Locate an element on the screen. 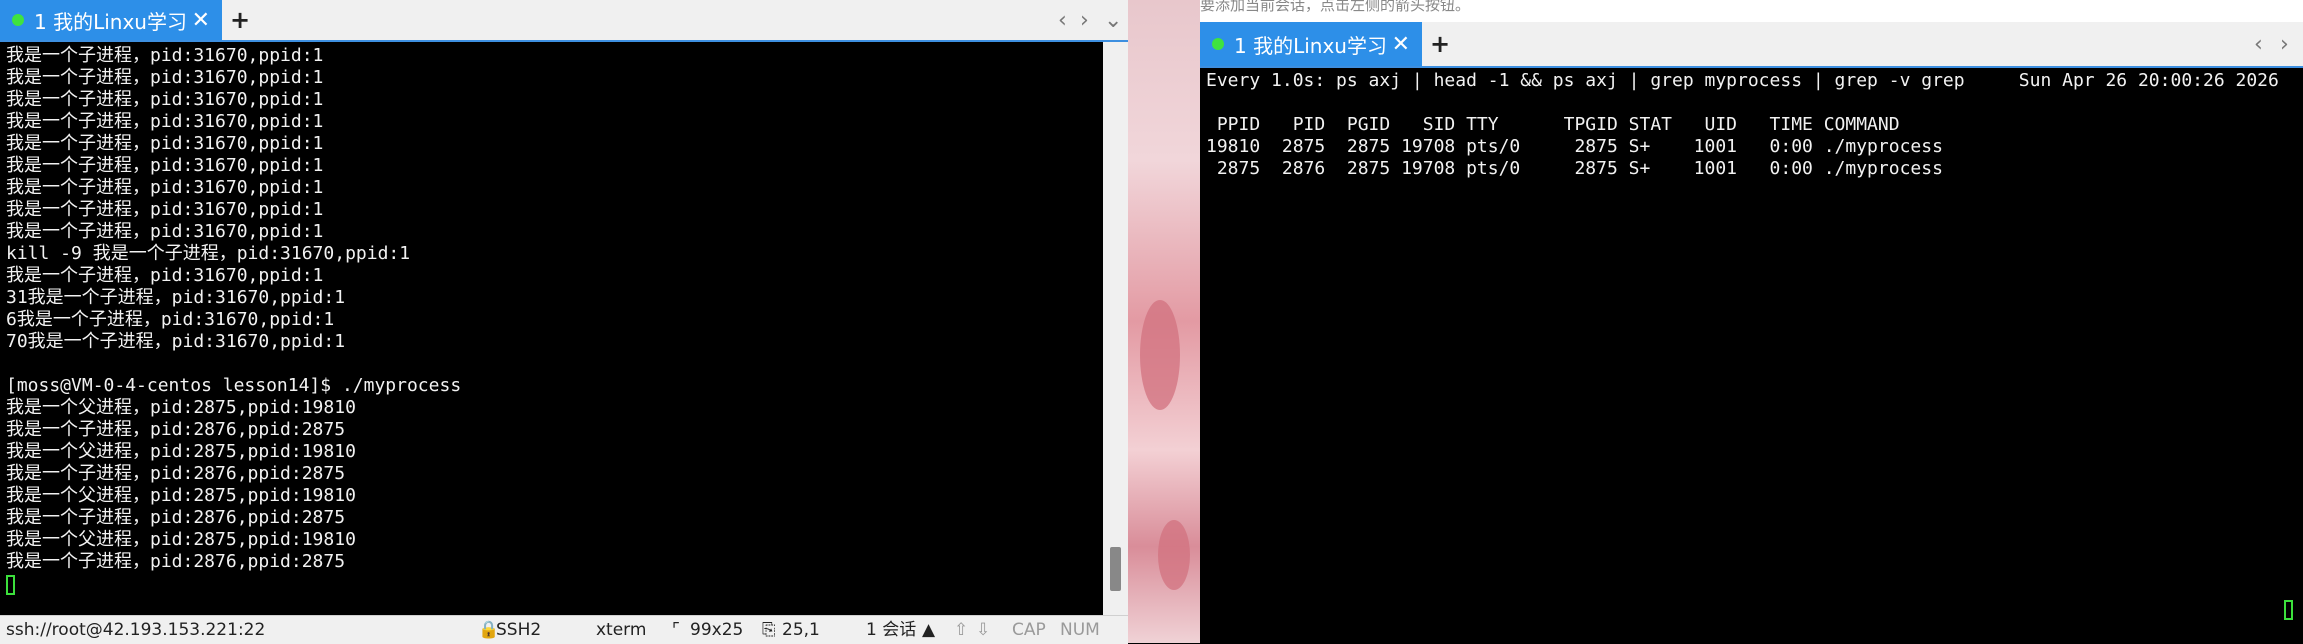 The height and width of the screenshot is (644, 2303). session-count-label: 1 会话 is located at coordinates (891, 630).